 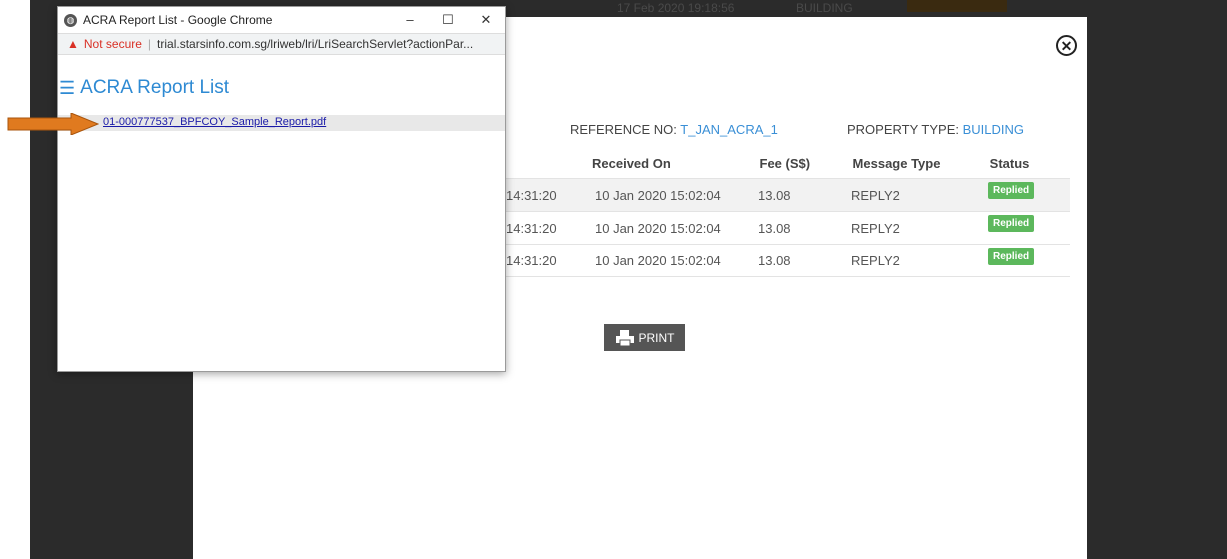 I want to click on not-secure-label: Not secure, so click(x=112, y=44).